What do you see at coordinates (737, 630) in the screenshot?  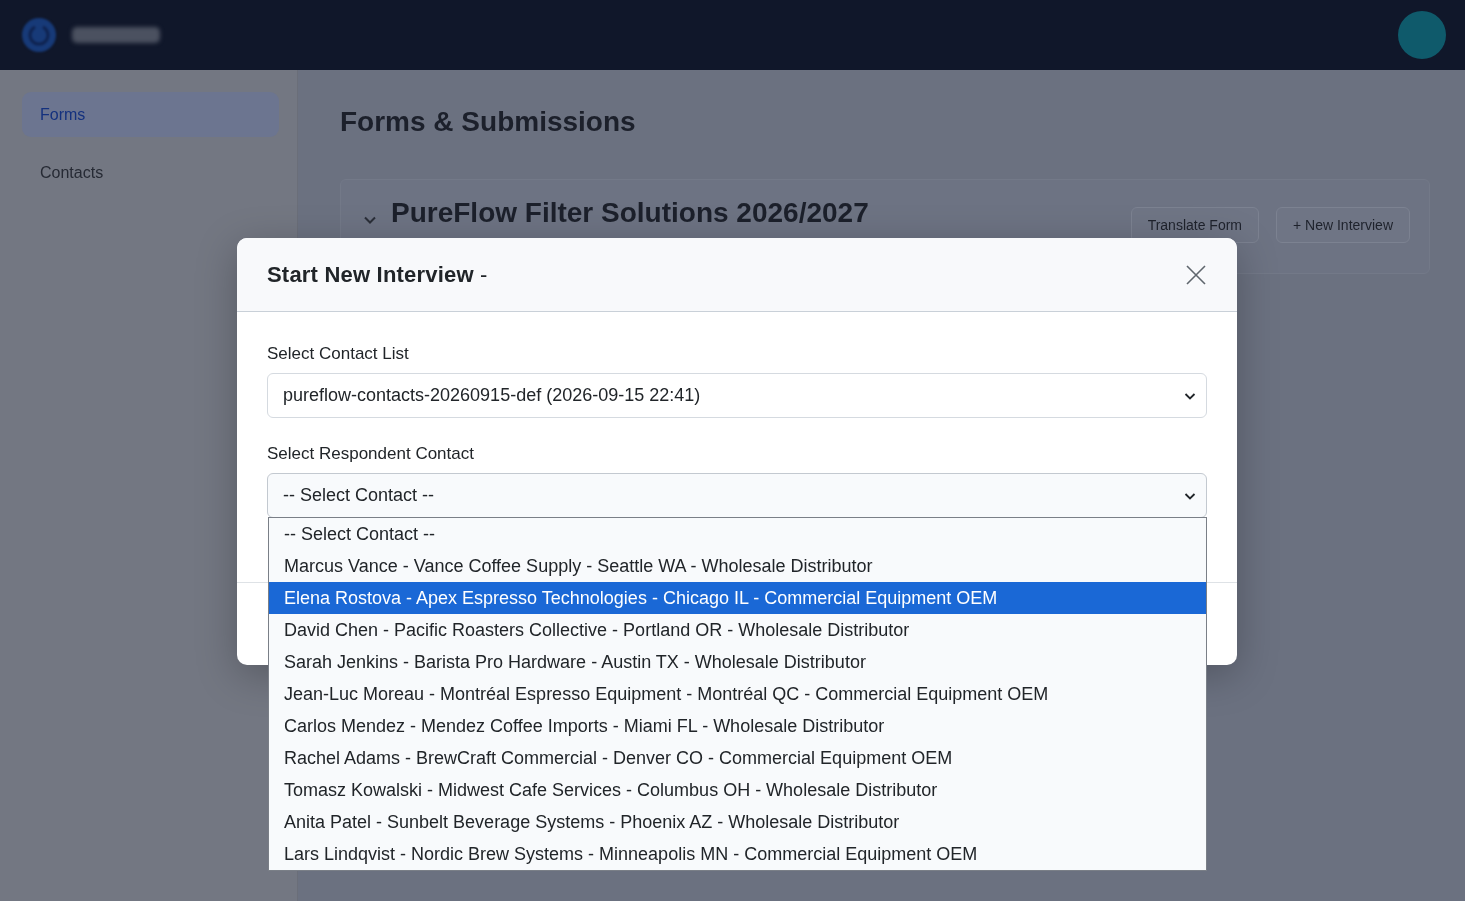 I see `dropdown-option: David Chen - Pacific Roasters Collective - Portland OR - Wholesale Distributor` at bounding box center [737, 630].